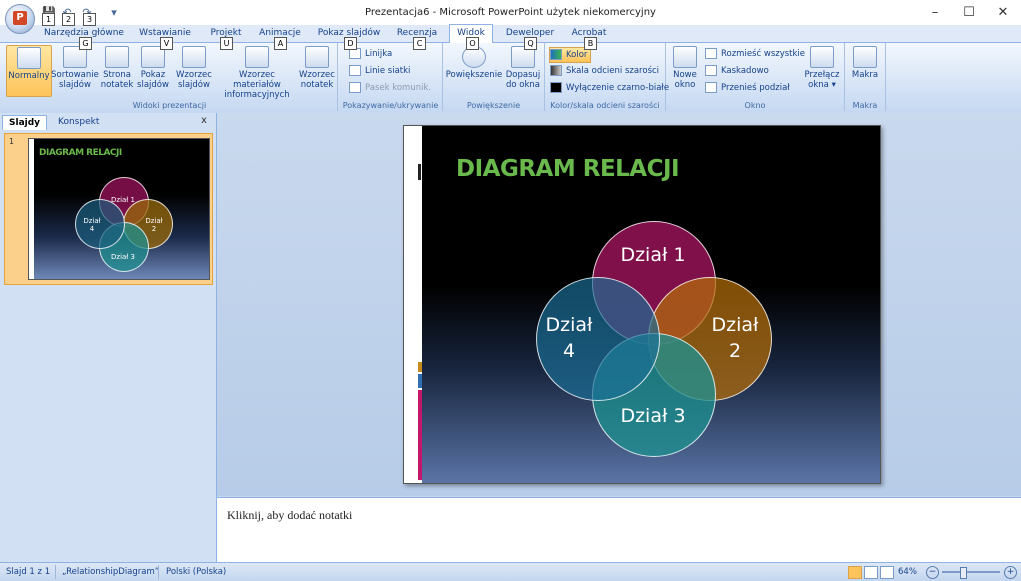 Image resolution: width=1021 pixels, height=581 pixels. I want to click on zoom-in-icon: +, so click(1010, 572).